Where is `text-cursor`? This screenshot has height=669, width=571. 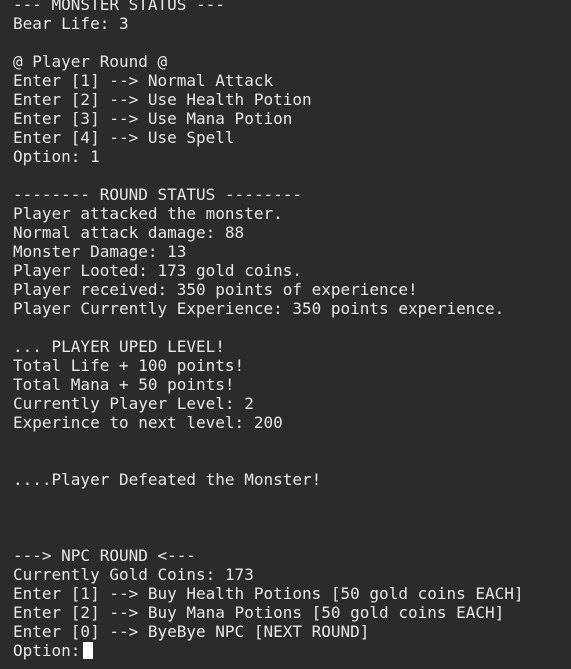
text-cursor is located at coordinates (88, 650).